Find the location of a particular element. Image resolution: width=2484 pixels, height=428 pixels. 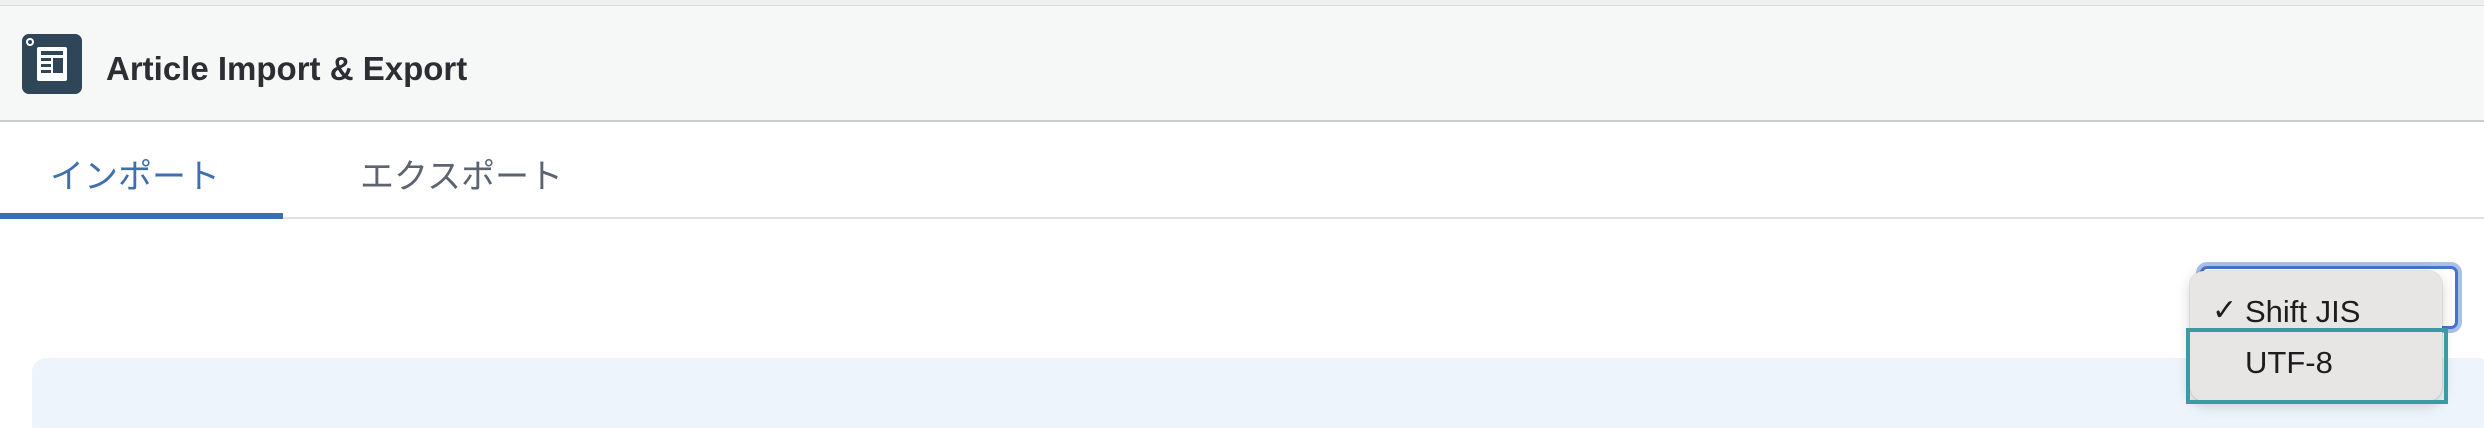

active-tab-indicator is located at coordinates (141, 216).